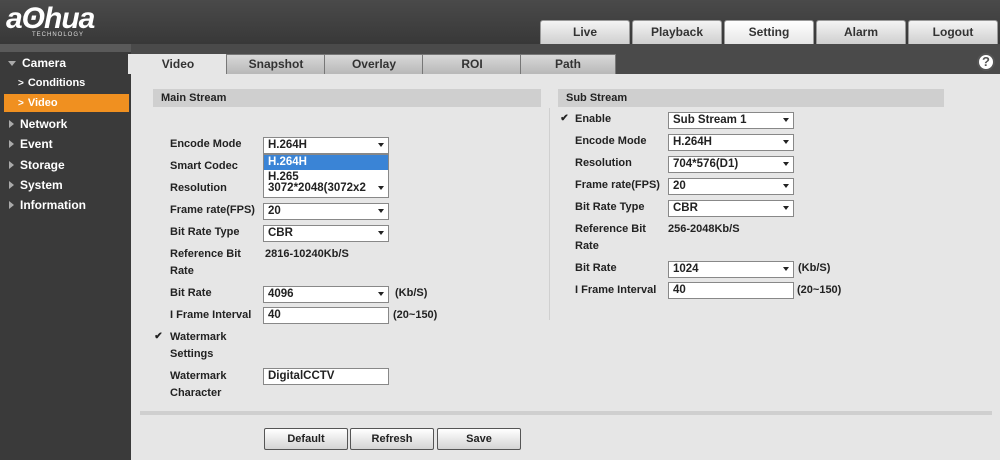 The width and height of the screenshot is (1000, 460). I want to click on sub-bit-rate-label: Bit Rate, so click(596, 268).